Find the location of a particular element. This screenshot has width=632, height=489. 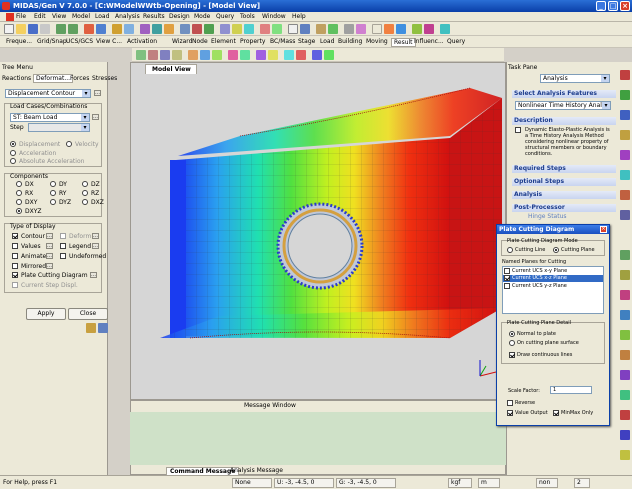

minmax-checkbox is located at coordinates (556, 413).